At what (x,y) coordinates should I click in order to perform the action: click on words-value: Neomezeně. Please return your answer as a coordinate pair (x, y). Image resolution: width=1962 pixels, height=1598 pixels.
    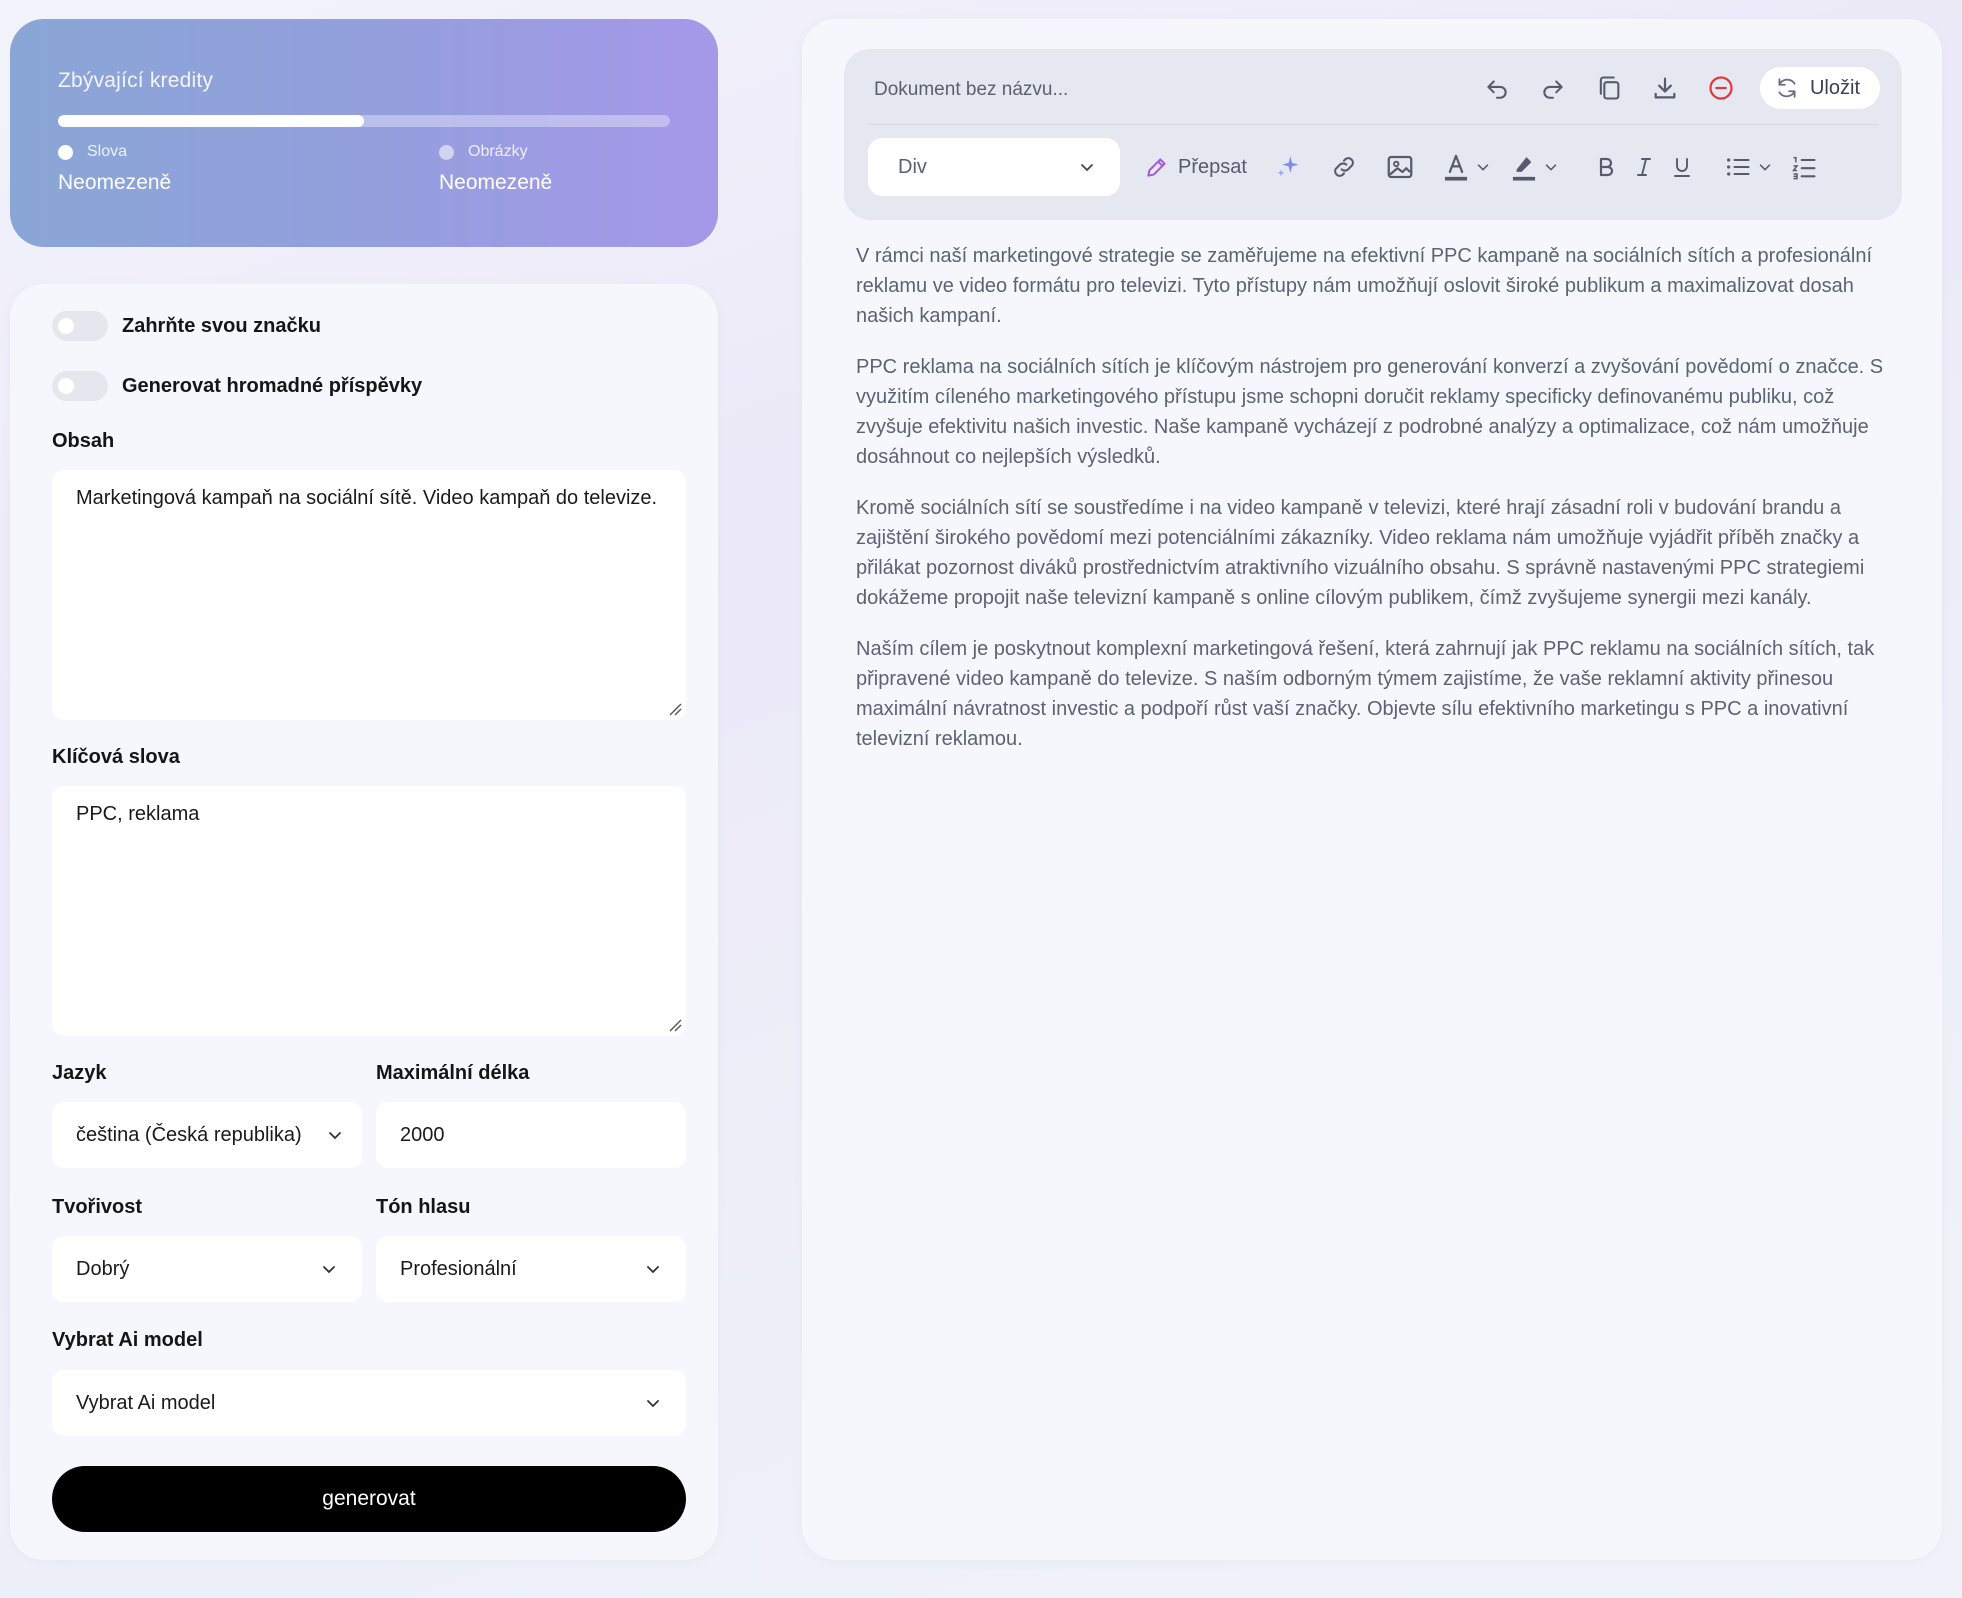
    Looking at the image, I should click on (115, 182).